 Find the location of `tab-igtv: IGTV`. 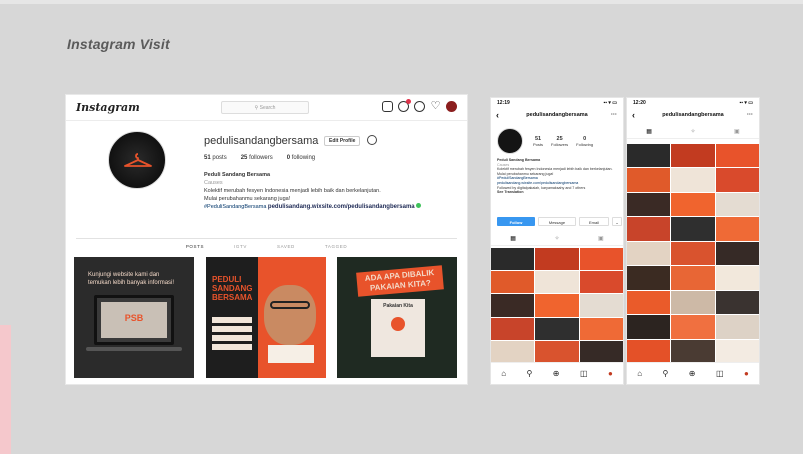

tab-igtv: IGTV is located at coordinates (240, 246).